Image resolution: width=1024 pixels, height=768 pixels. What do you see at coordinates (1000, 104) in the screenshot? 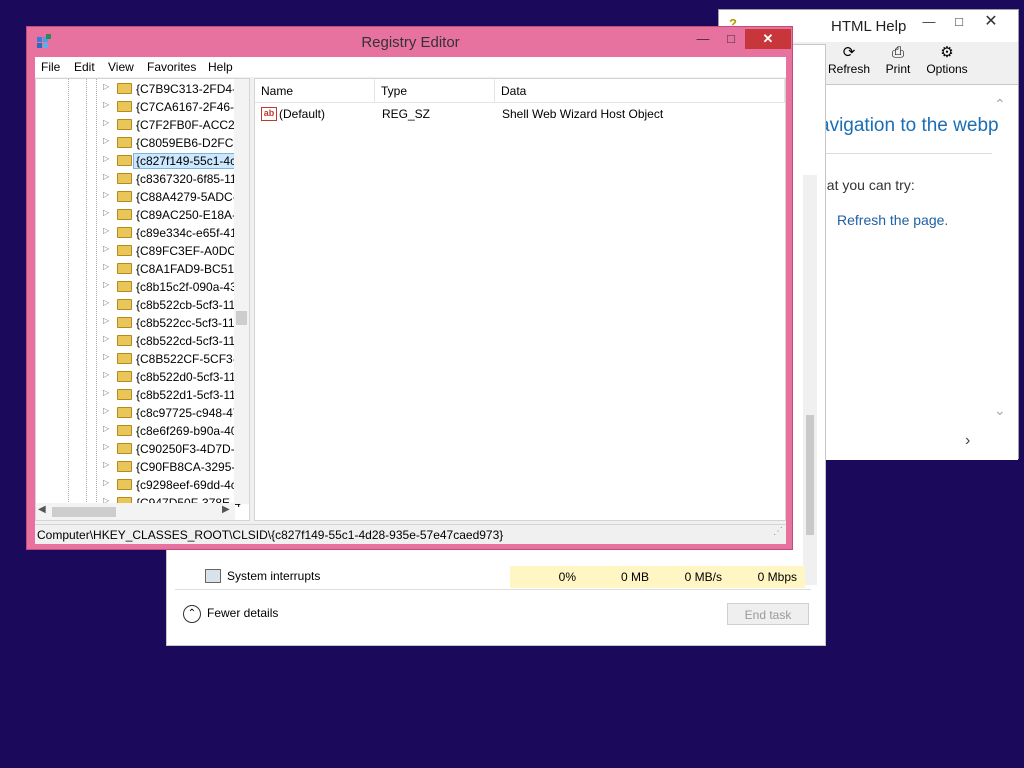
I see `scroll-up-icon: ⌃` at bounding box center [1000, 104].